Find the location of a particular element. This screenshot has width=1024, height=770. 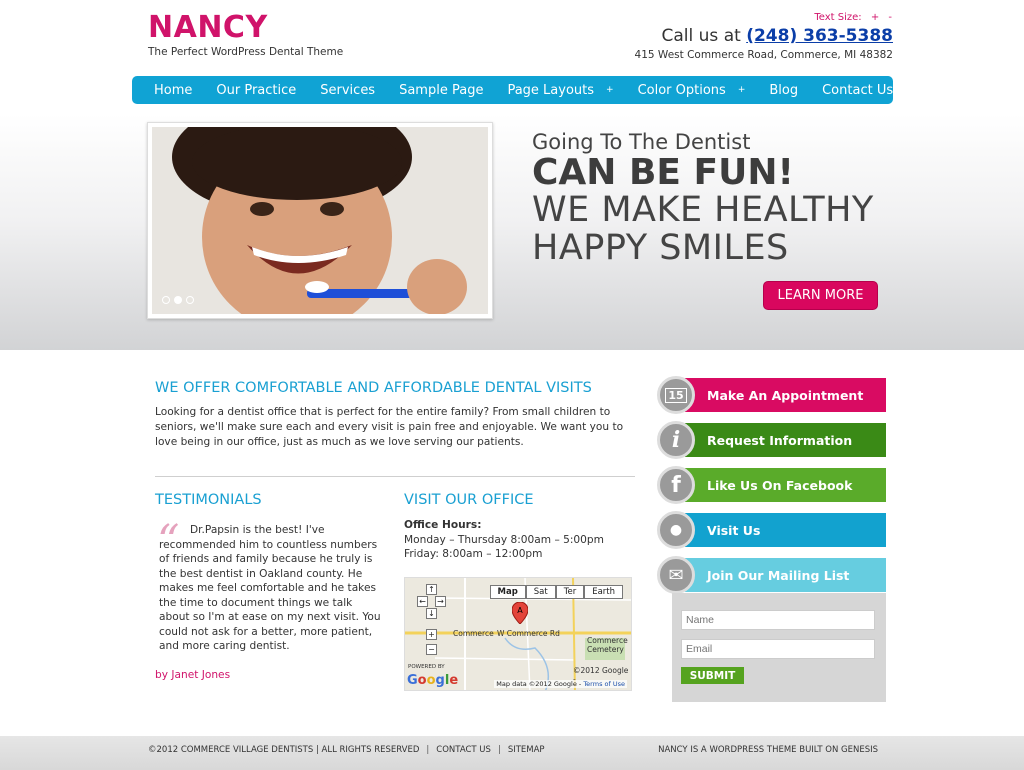

map-marker-icon: A is located at coordinates (520, 613).